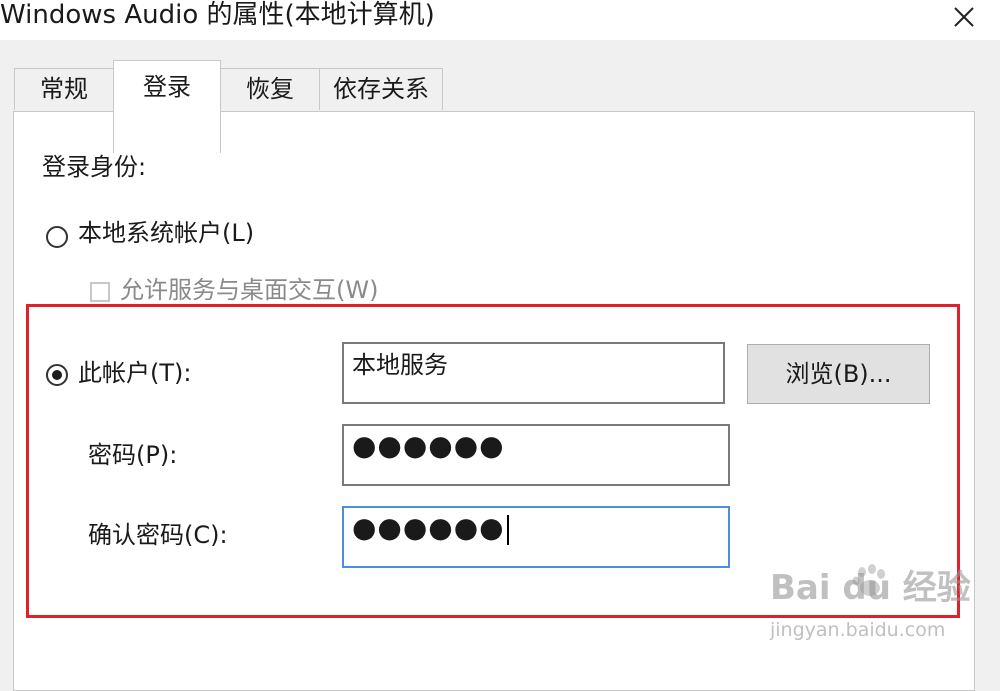 The image size is (1000, 691). I want to click on this-account-radio, so click(57, 375).